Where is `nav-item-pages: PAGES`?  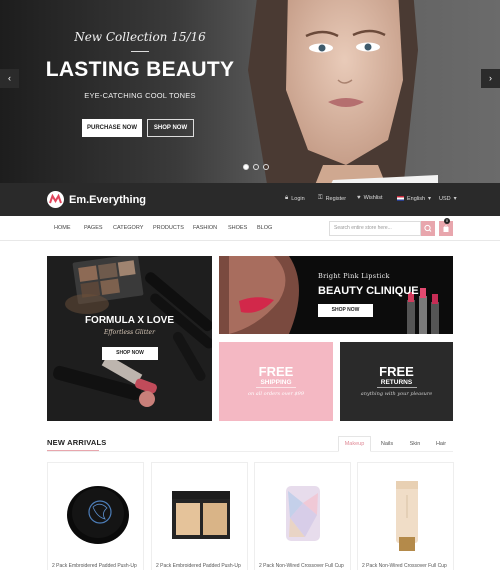
nav-item-pages: PAGES is located at coordinates (93, 228).